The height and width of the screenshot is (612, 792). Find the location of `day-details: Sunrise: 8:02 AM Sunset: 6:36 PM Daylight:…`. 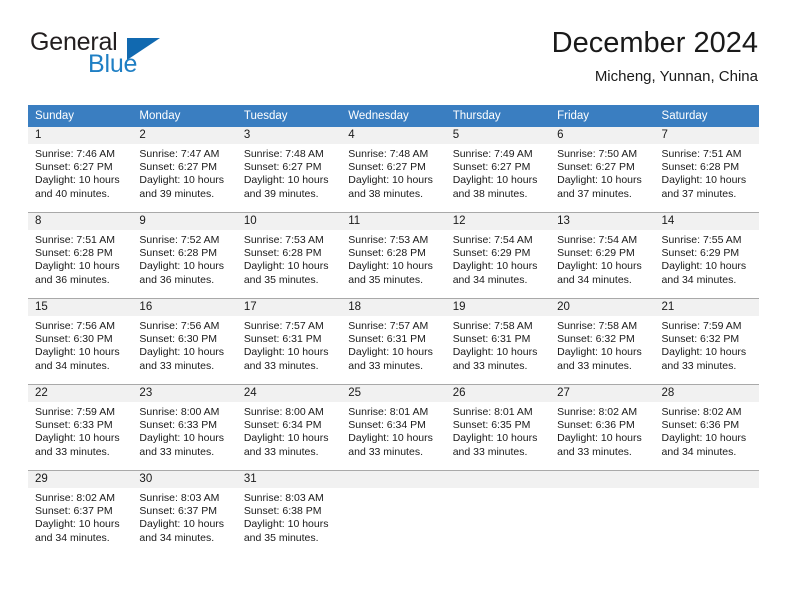

day-details: Sunrise: 8:02 AM Sunset: 6:36 PM Daylight:… is located at coordinates (602, 430).